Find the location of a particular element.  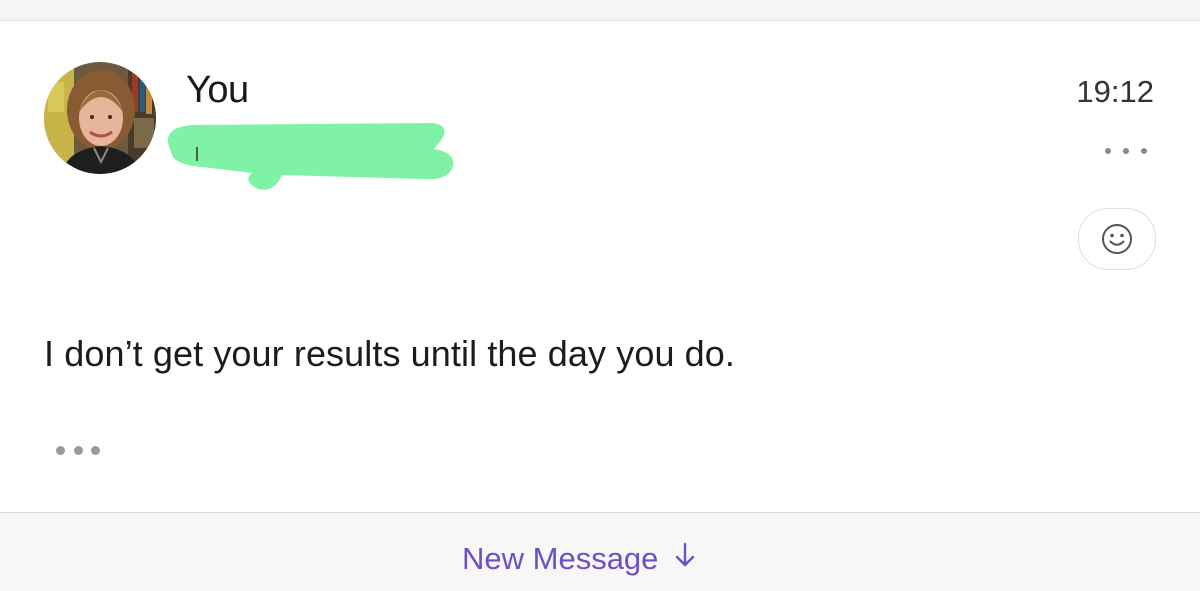

footer-bar: New Message is located at coordinates (600, 552).